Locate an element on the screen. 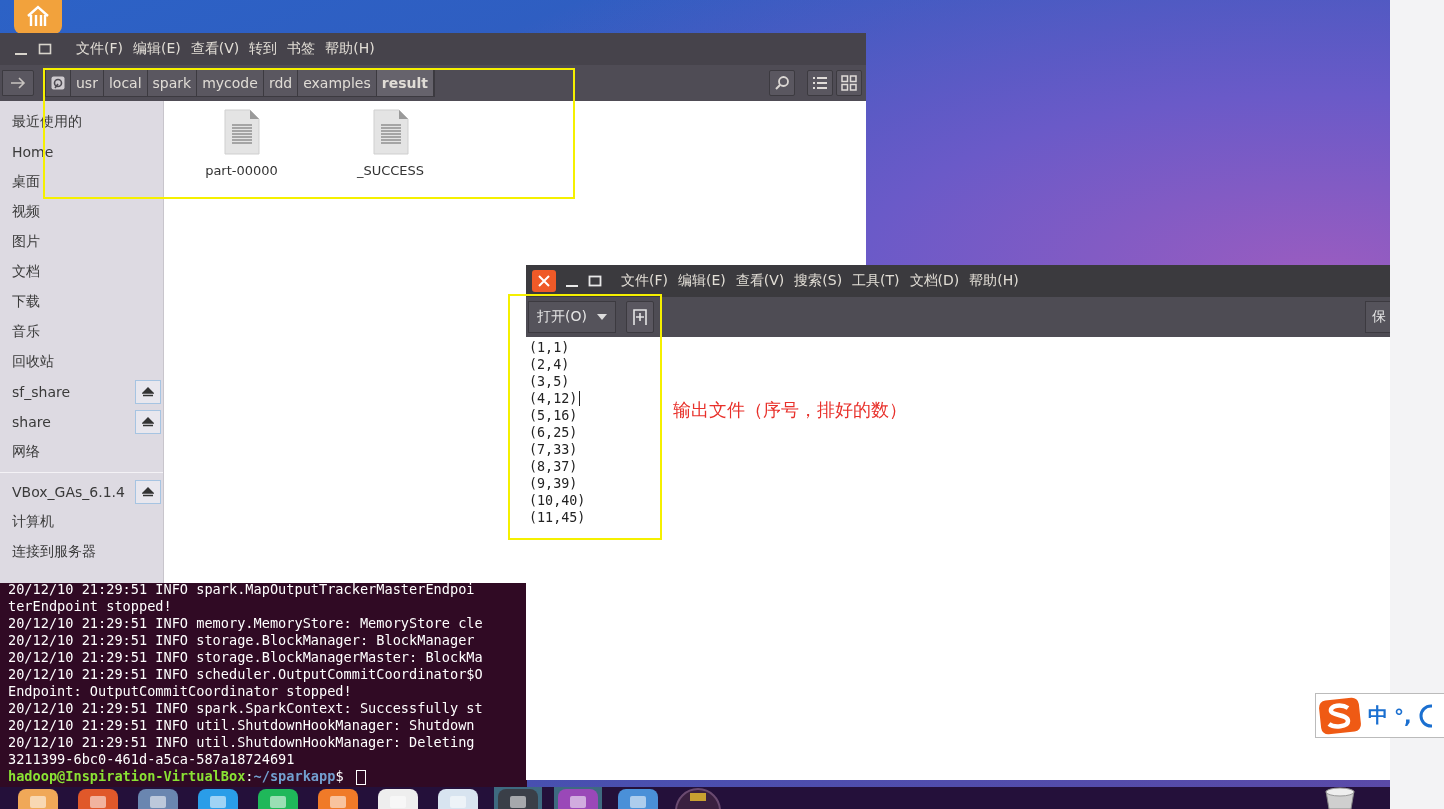 The image size is (1444, 809). text-line: (6,25) is located at coordinates (553, 432).